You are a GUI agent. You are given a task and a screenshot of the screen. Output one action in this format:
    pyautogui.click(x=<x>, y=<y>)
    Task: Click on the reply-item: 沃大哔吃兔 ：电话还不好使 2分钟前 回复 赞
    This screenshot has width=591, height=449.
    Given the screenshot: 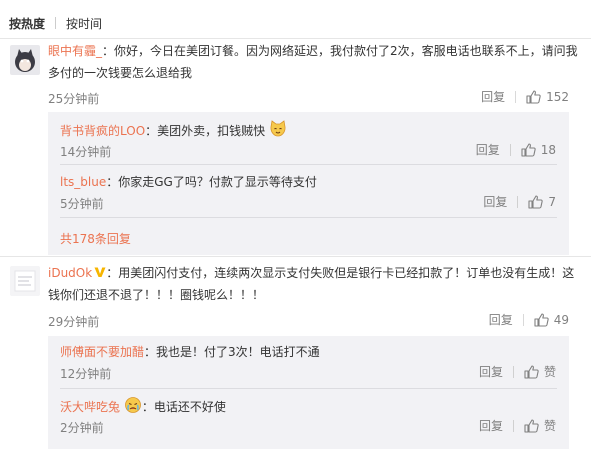 What is the action you would take?
    pyautogui.click(x=308, y=419)
    